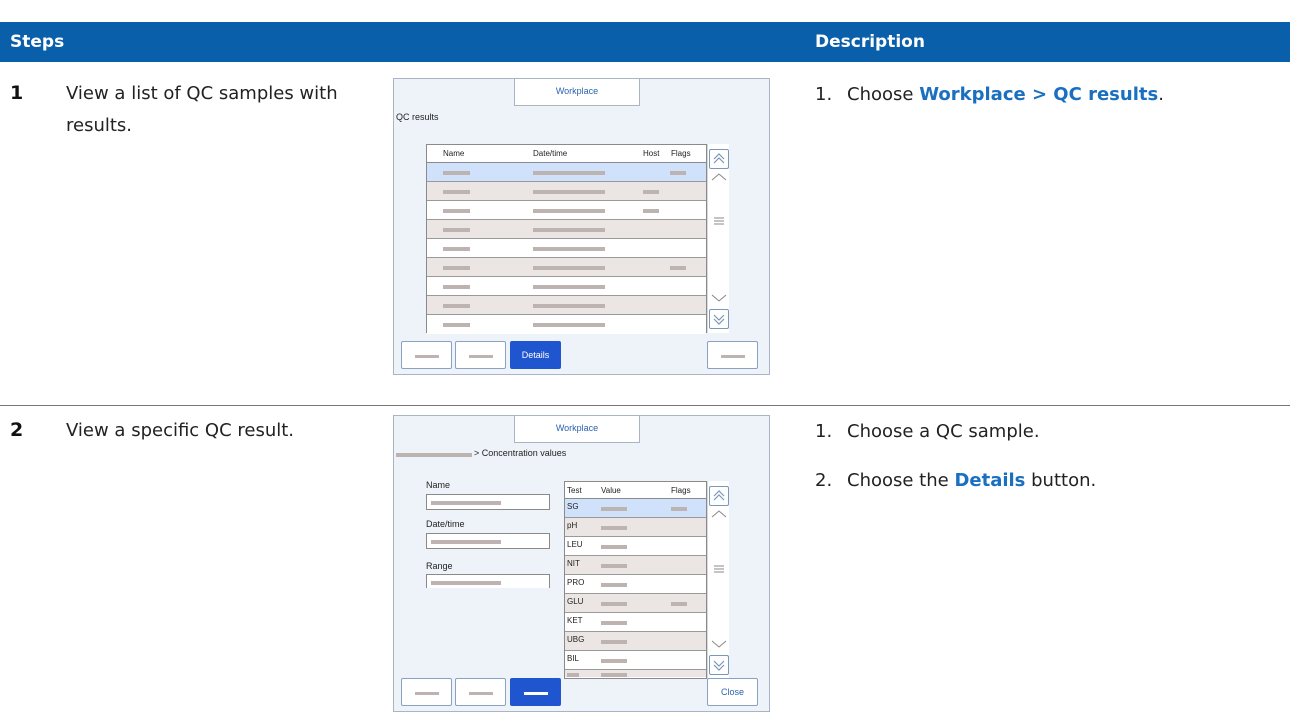  I want to click on table-row: UBG, so click(635, 641).